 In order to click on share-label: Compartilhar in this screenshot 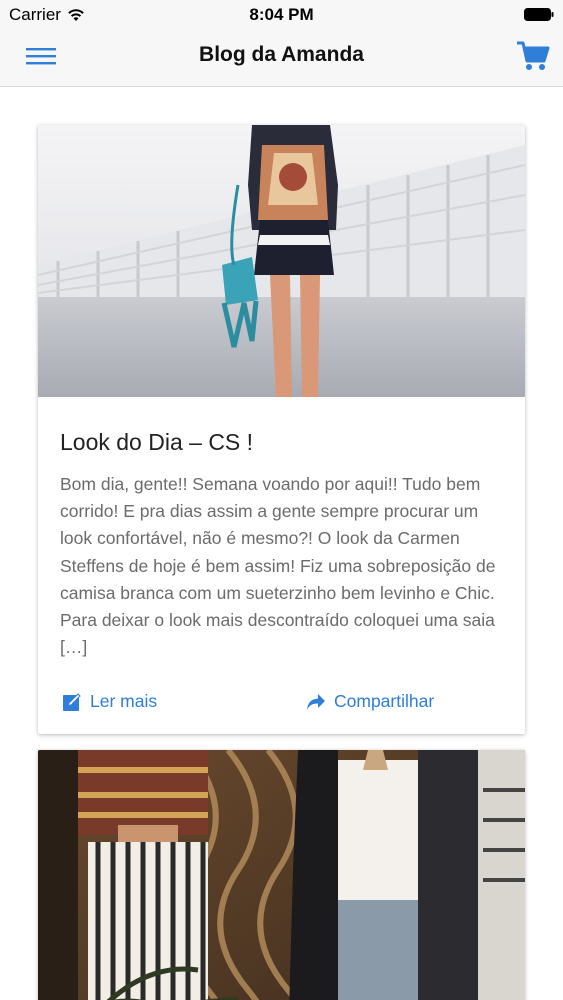, I will do `click(384, 701)`.